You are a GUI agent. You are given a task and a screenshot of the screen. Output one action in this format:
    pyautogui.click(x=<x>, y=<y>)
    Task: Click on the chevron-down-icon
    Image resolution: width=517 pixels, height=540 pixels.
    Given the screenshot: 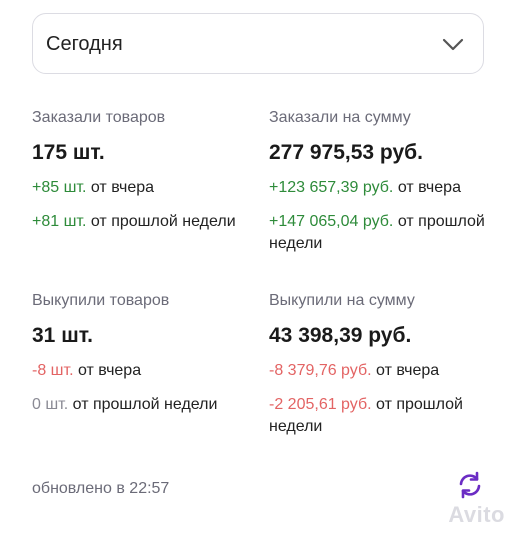 What is the action you would take?
    pyautogui.click(x=453, y=44)
    